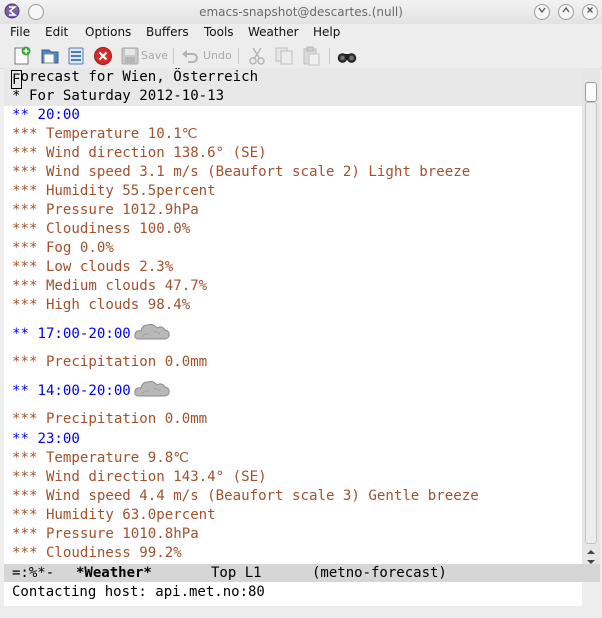  I want to click on close-button, so click(590, 12).